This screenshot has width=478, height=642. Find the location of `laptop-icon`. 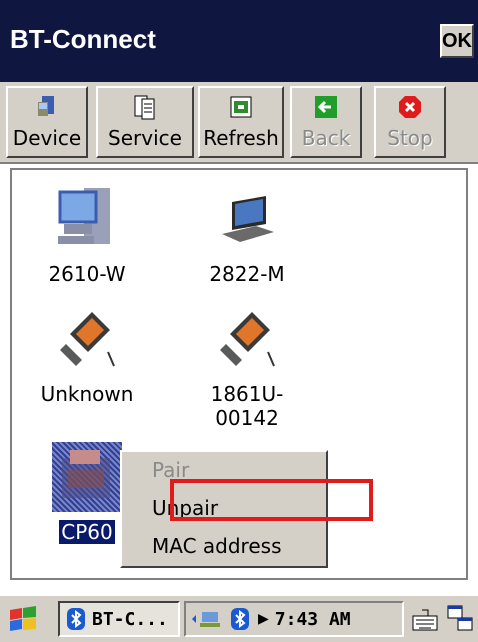

laptop-icon is located at coordinates (247, 219).